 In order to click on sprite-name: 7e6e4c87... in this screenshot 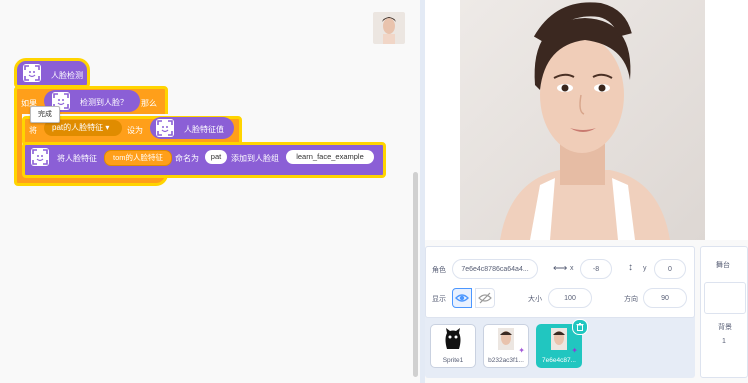, I will do `click(559, 360)`.